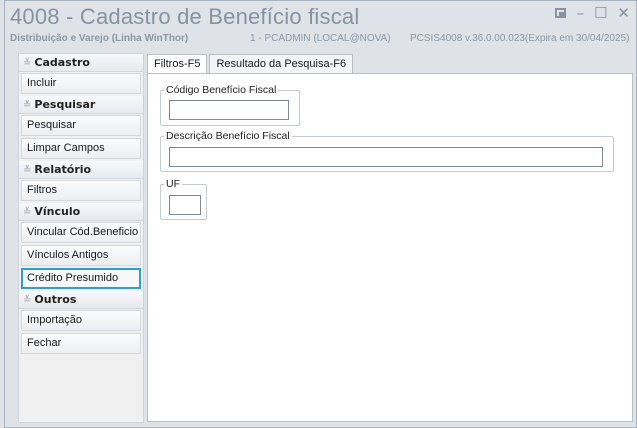  What do you see at coordinates (81, 343) in the screenshot?
I see `sidebar-item-fechar: Fechar` at bounding box center [81, 343].